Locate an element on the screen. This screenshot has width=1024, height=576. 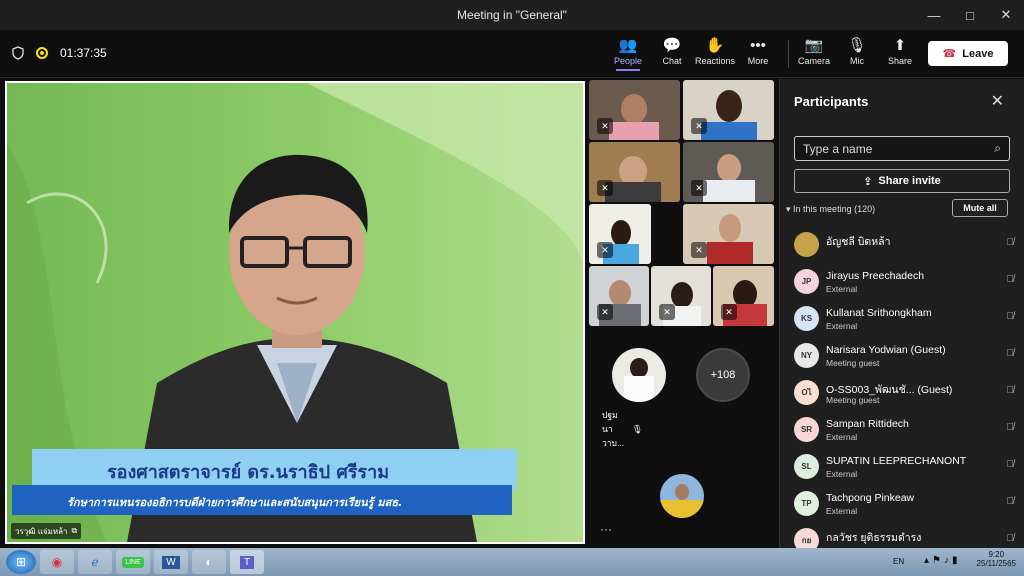
phone-hangup-icon: ☎ is located at coordinates (949, 54).